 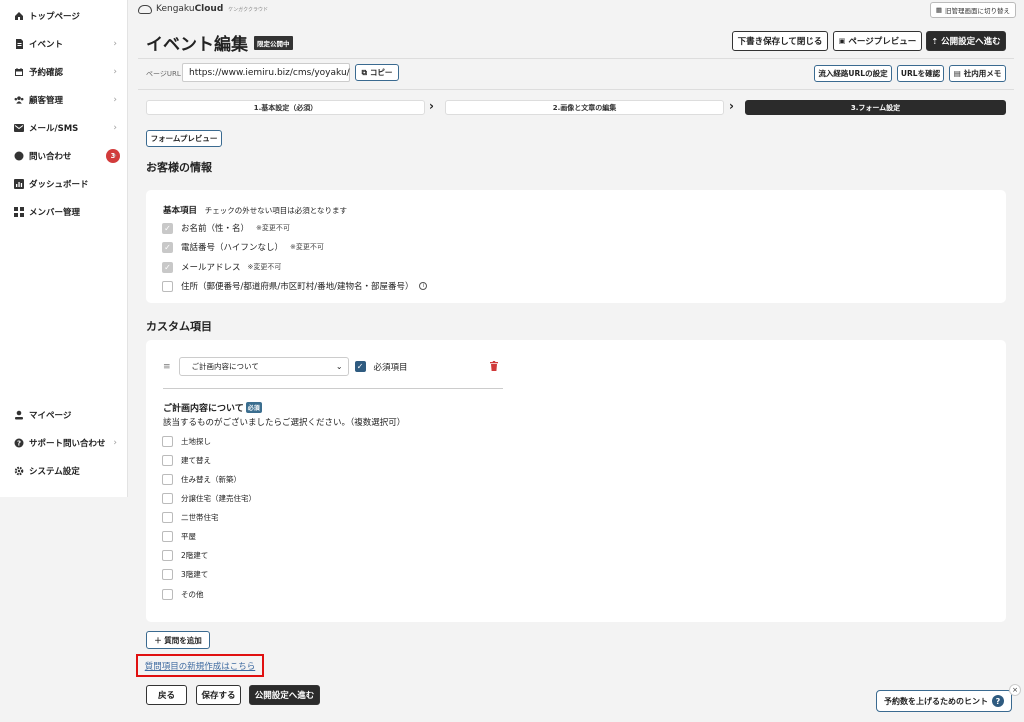 I want to click on add-question-label: ＋ 質問を追加, so click(x=178, y=640).